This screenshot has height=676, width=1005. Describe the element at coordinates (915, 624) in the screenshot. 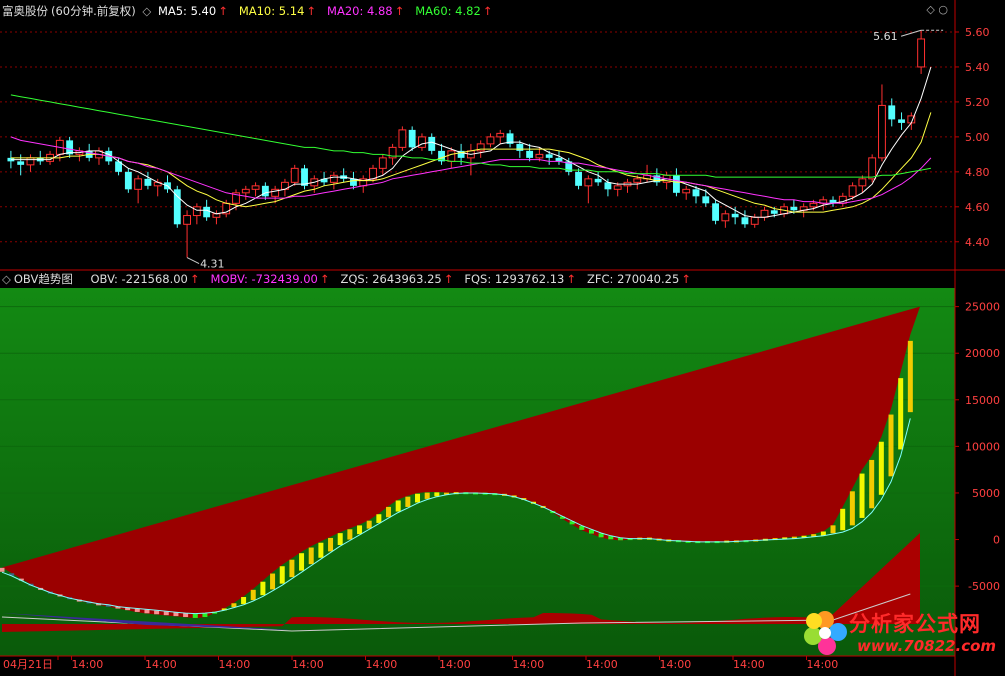

I see `watermark-title: 分析家公式网` at that location.